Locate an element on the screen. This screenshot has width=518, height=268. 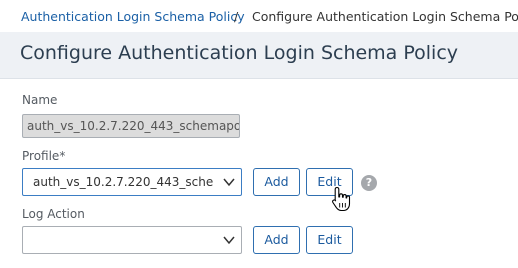
profile-select: auth_vs_10.2.7.220_443_schema is located at coordinates (132, 182).